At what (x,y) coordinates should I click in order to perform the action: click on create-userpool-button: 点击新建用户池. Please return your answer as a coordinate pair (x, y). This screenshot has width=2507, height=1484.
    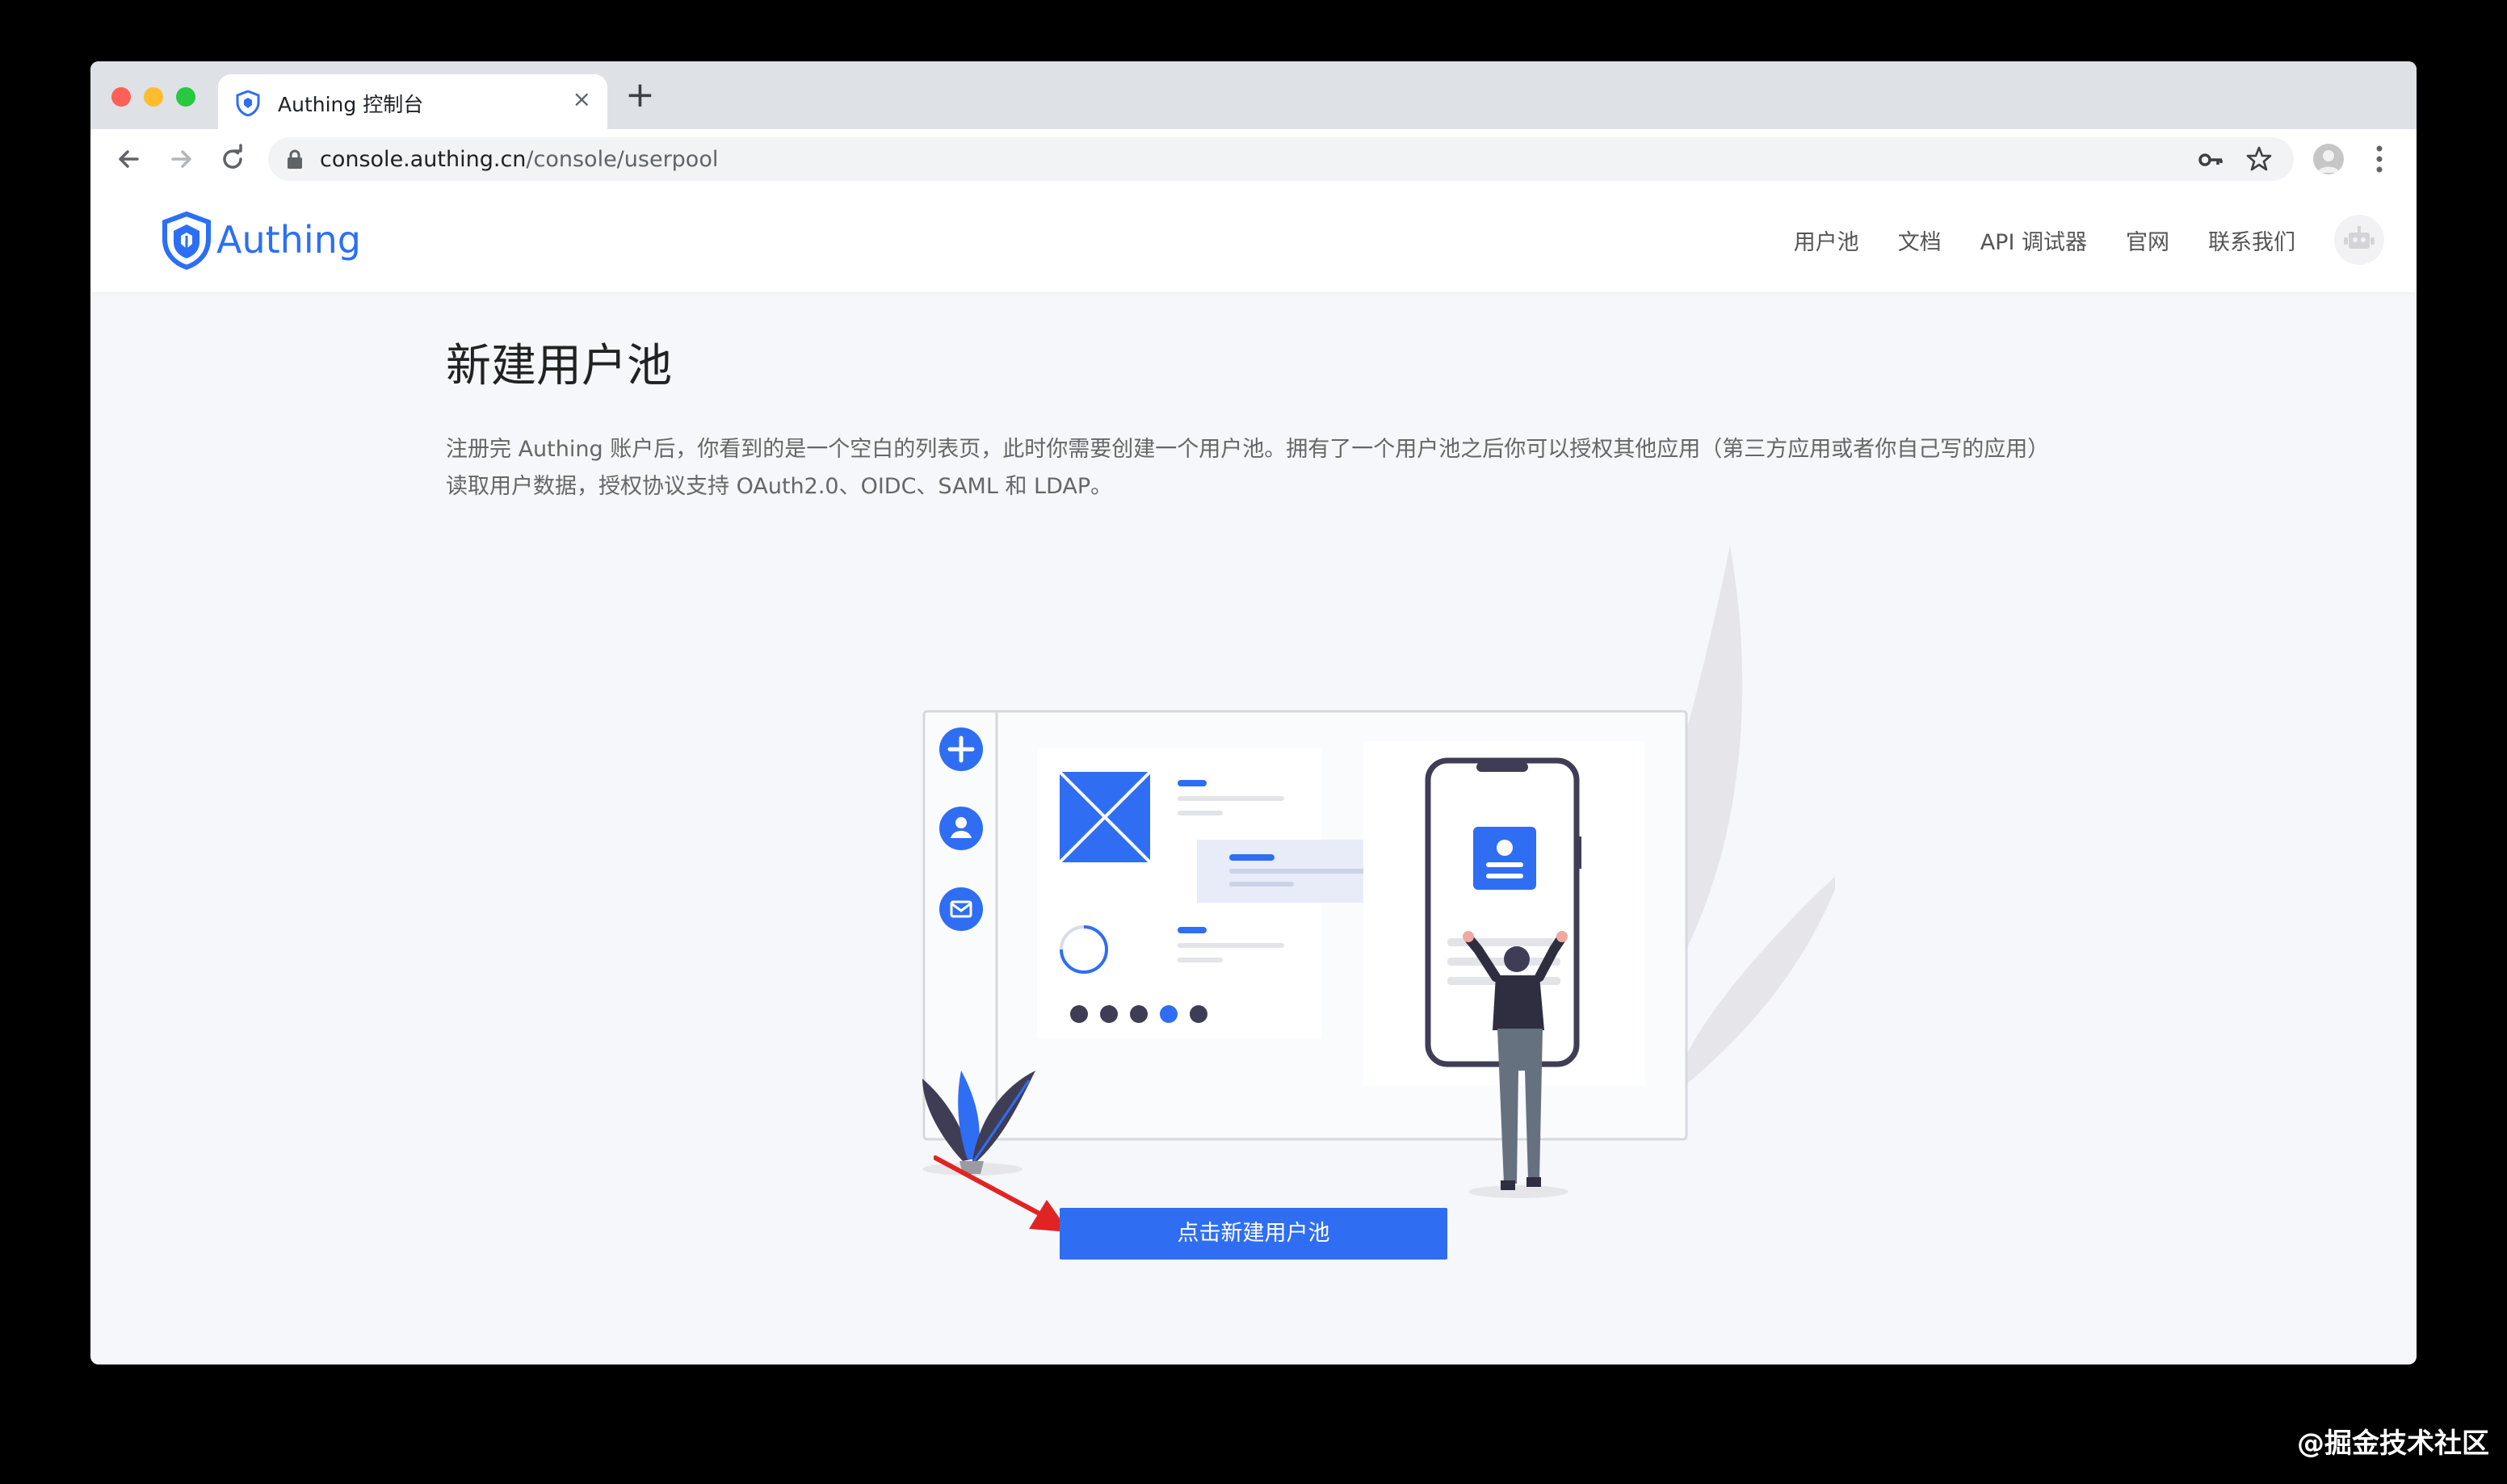
    Looking at the image, I should click on (1253, 1234).